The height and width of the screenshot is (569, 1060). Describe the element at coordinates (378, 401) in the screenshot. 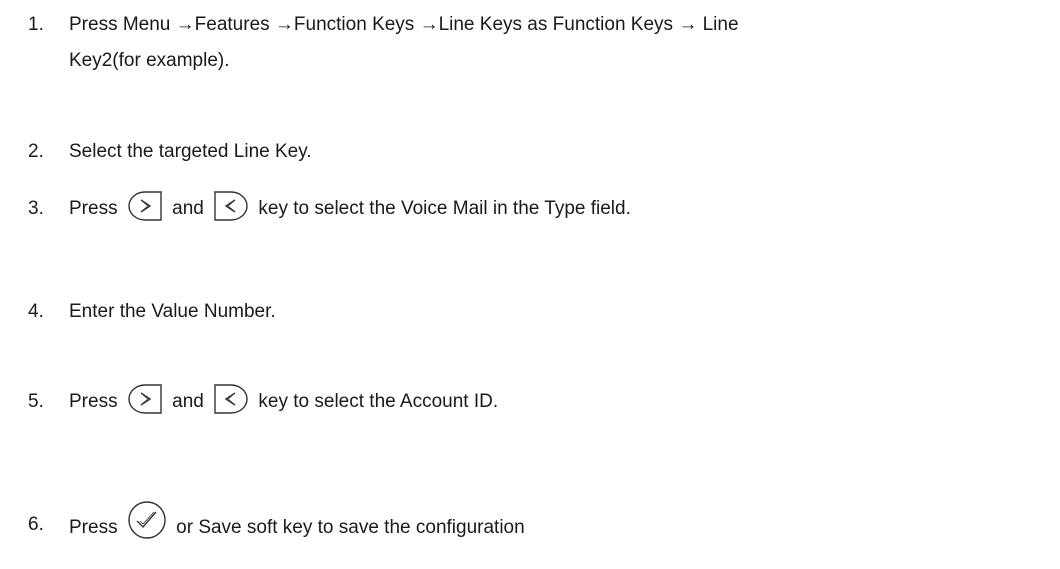

I see `step-text: key to select the Account ID.` at that location.